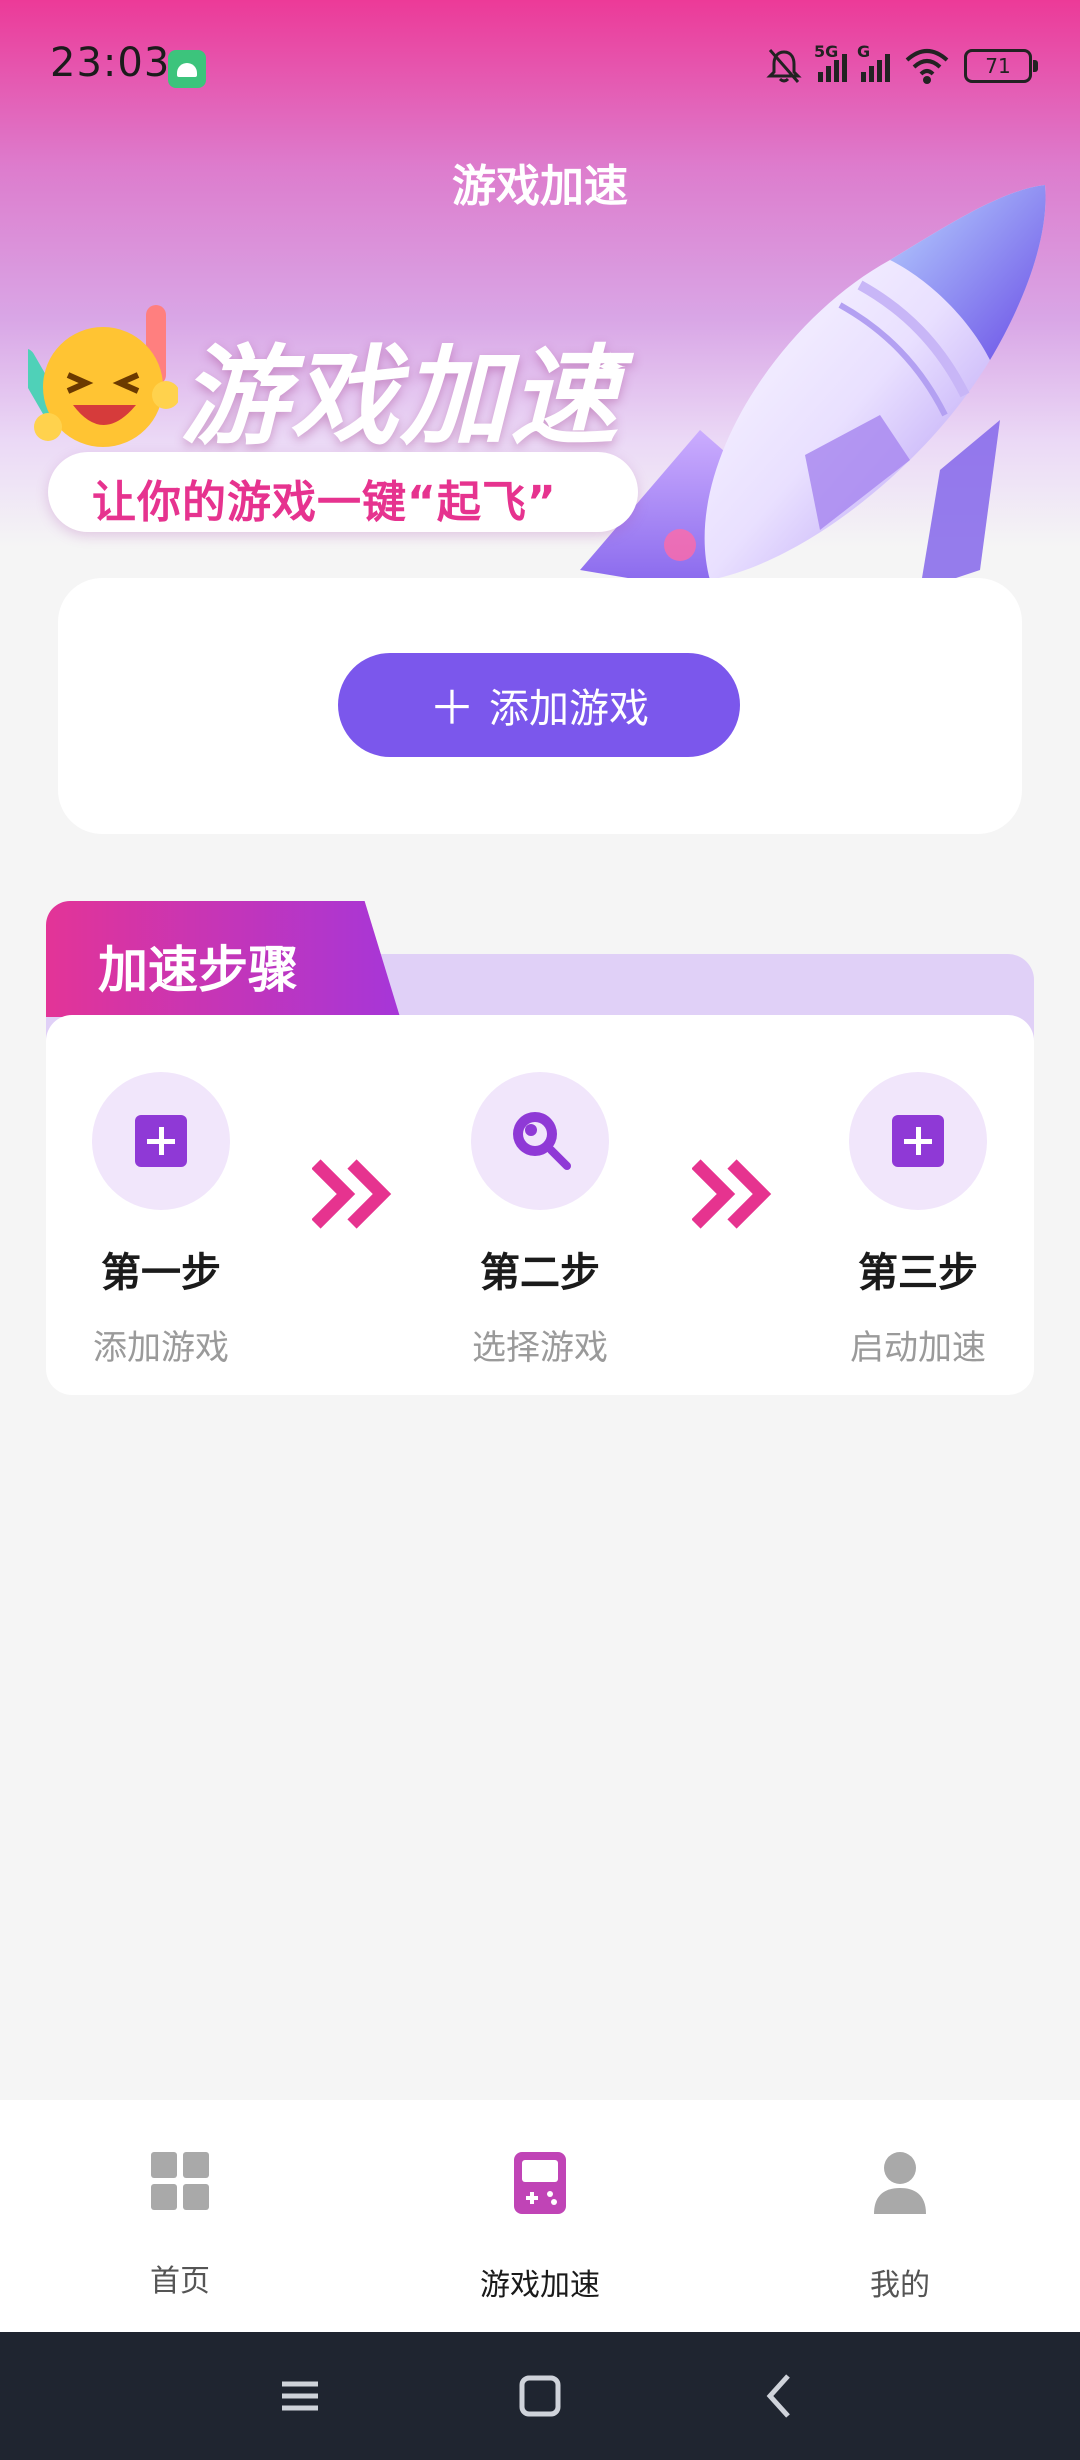 The height and width of the screenshot is (2460, 1080). I want to click on step-3: 第三步 启动加速, so click(918, 1220).